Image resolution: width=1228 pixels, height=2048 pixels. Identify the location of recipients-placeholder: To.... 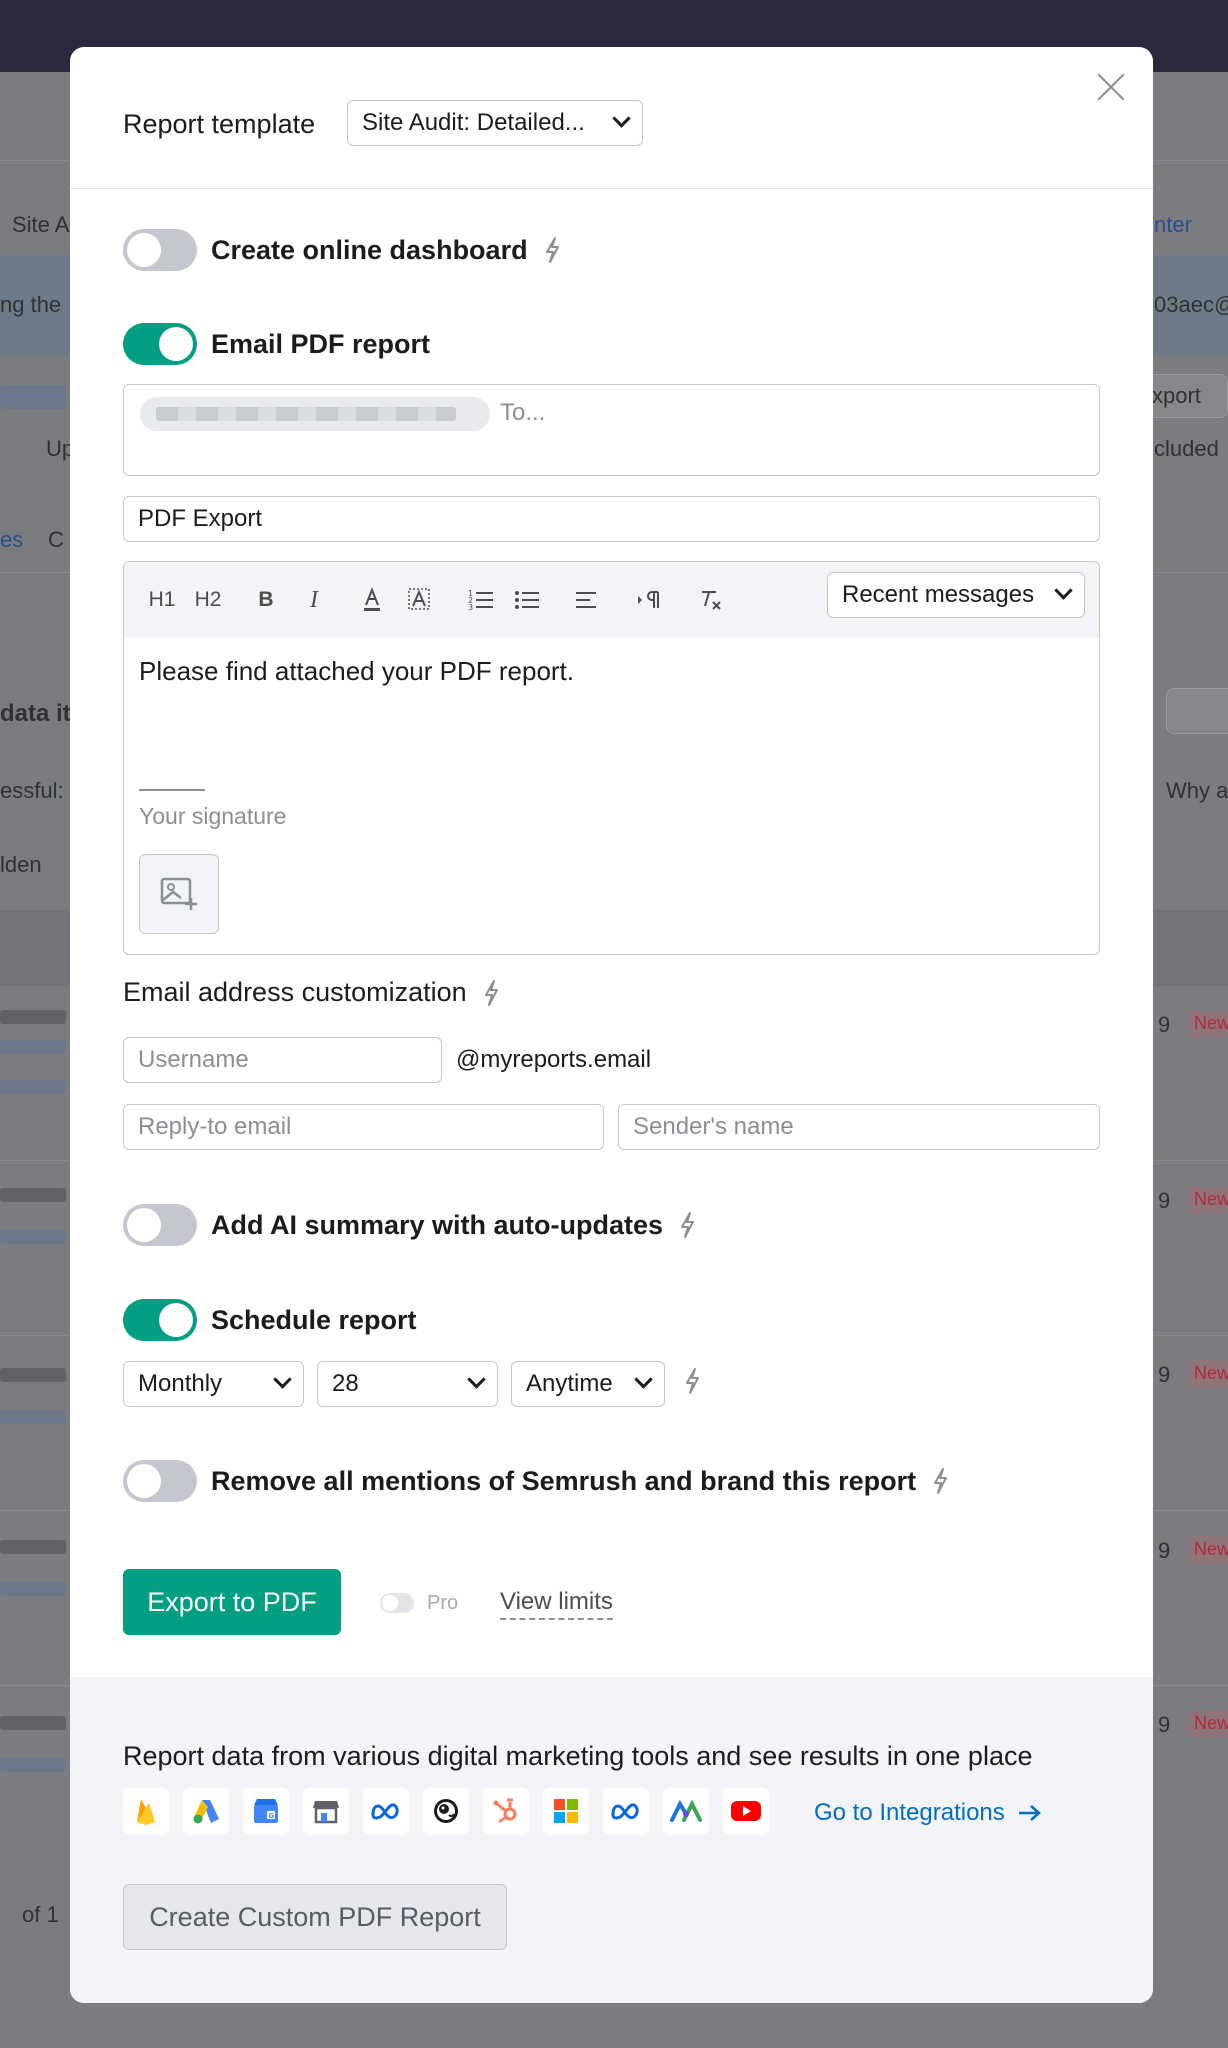
(523, 412).